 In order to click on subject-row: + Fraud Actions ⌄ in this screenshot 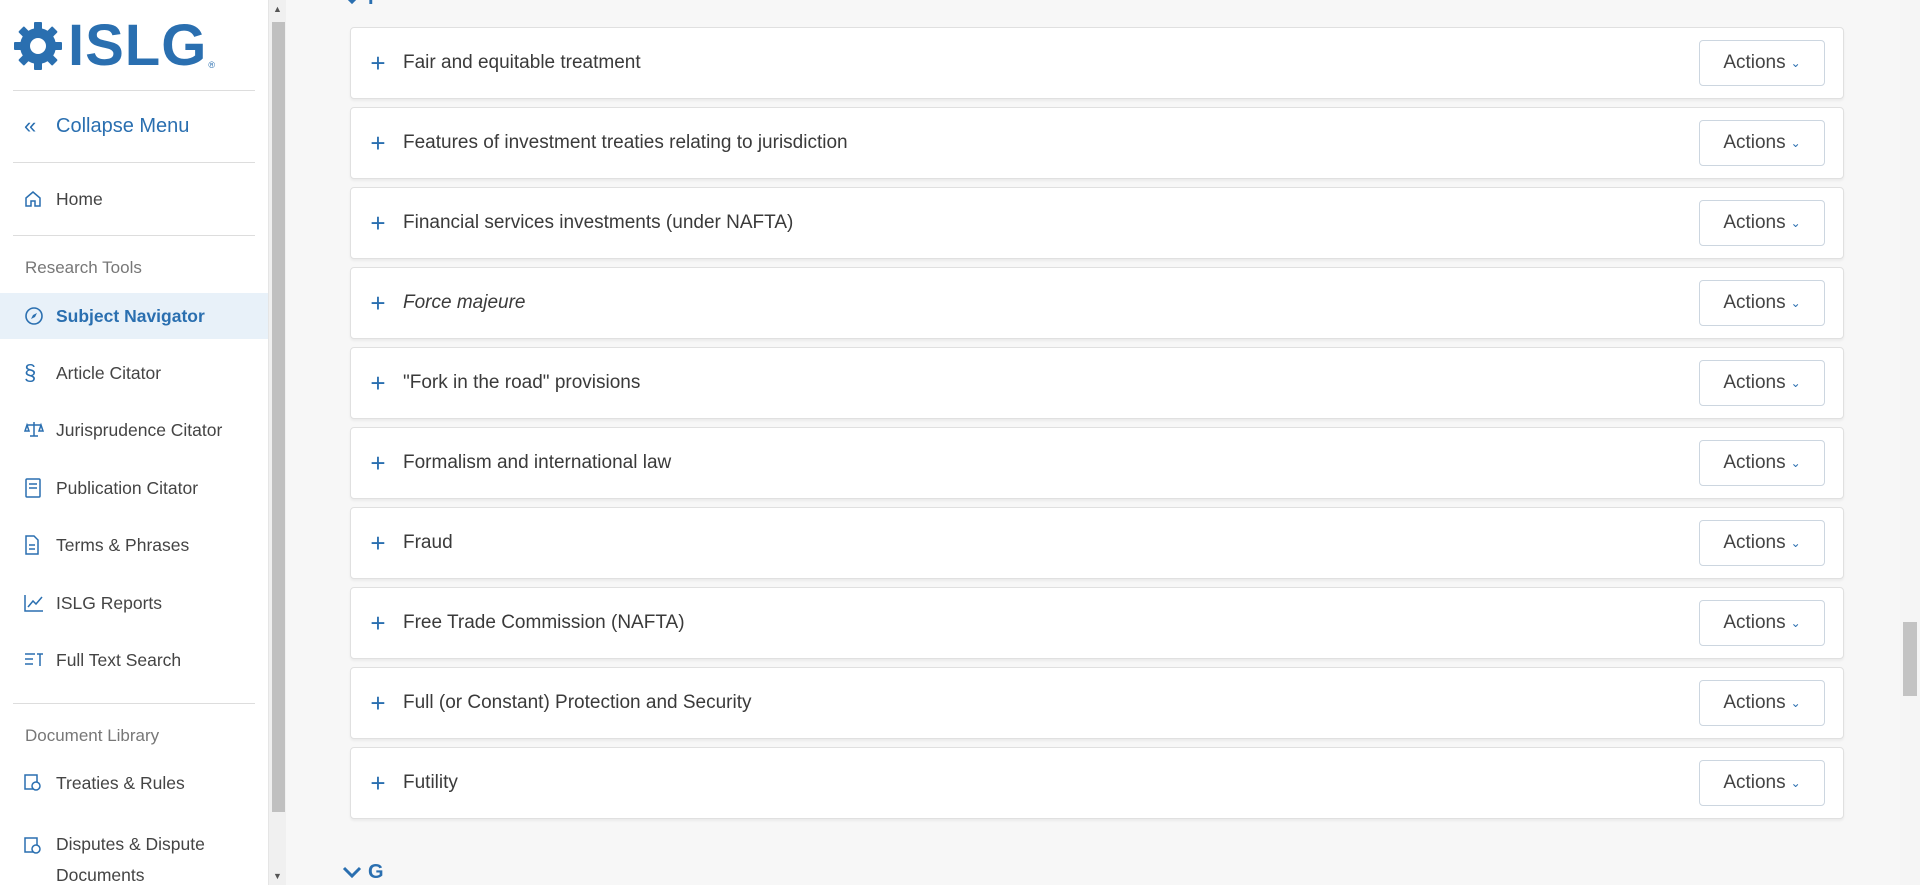, I will do `click(1097, 543)`.